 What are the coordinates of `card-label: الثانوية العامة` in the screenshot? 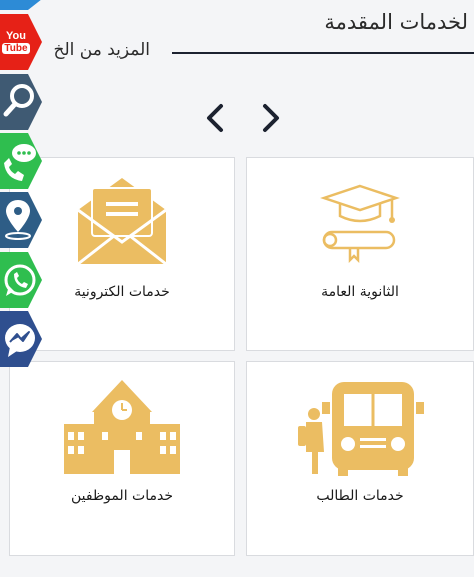 It's located at (360, 292).